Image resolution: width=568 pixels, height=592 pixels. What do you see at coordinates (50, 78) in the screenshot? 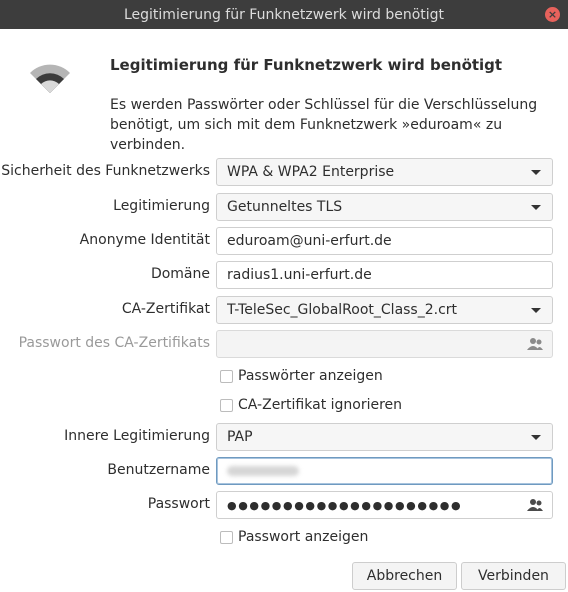
I see `wifi-icon` at bounding box center [50, 78].